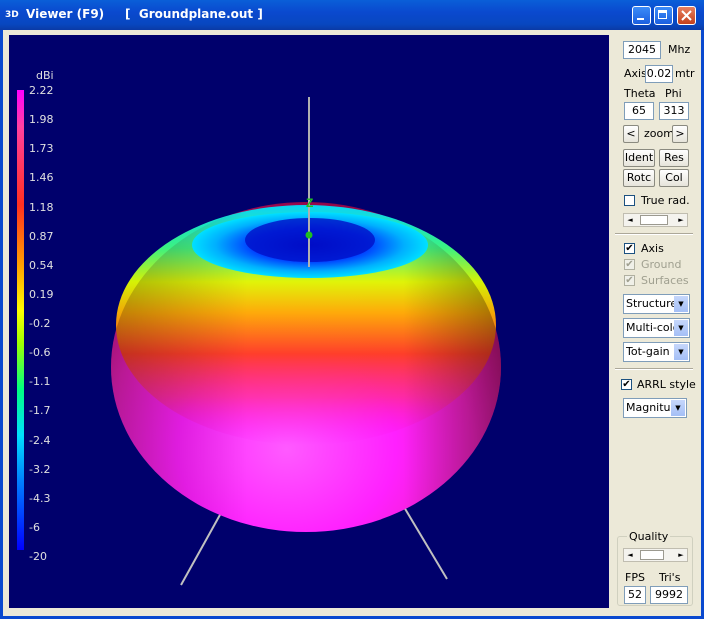 The height and width of the screenshot is (619, 704). I want to click on structure-select: Structure ▼, so click(656, 304).